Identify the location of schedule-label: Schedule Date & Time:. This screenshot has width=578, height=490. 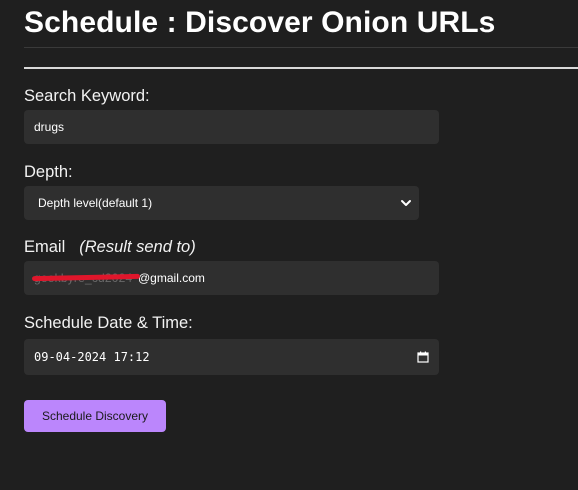
(108, 323).